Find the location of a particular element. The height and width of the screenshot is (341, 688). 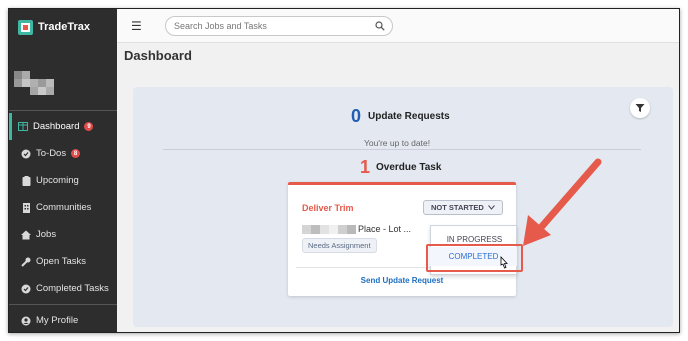

task-title: Deliver Trim is located at coordinates (328, 208).